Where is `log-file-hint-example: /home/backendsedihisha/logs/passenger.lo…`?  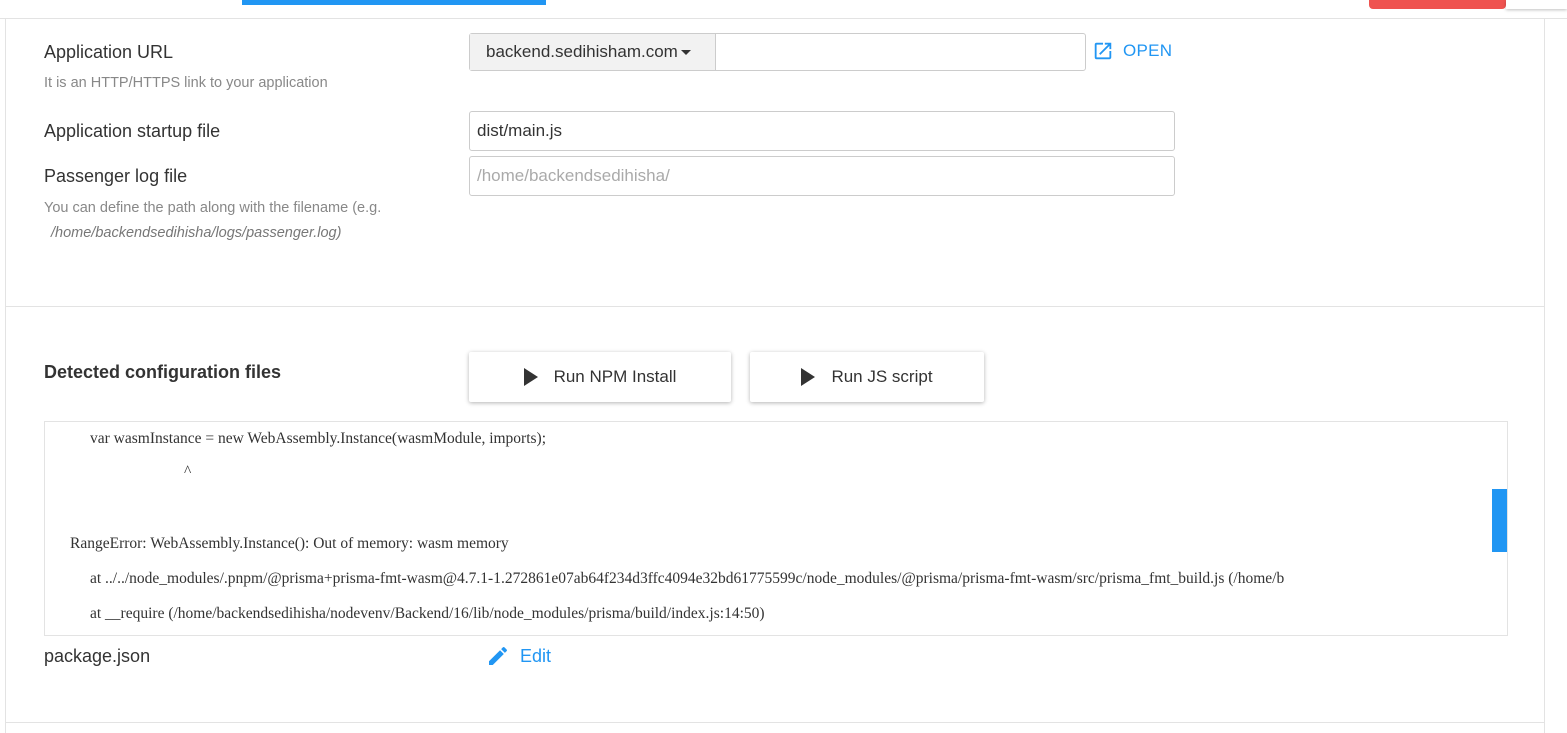
log-file-hint-example: /home/backendsedihisha/logs/passenger.lo… is located at coordinates (196, 233).